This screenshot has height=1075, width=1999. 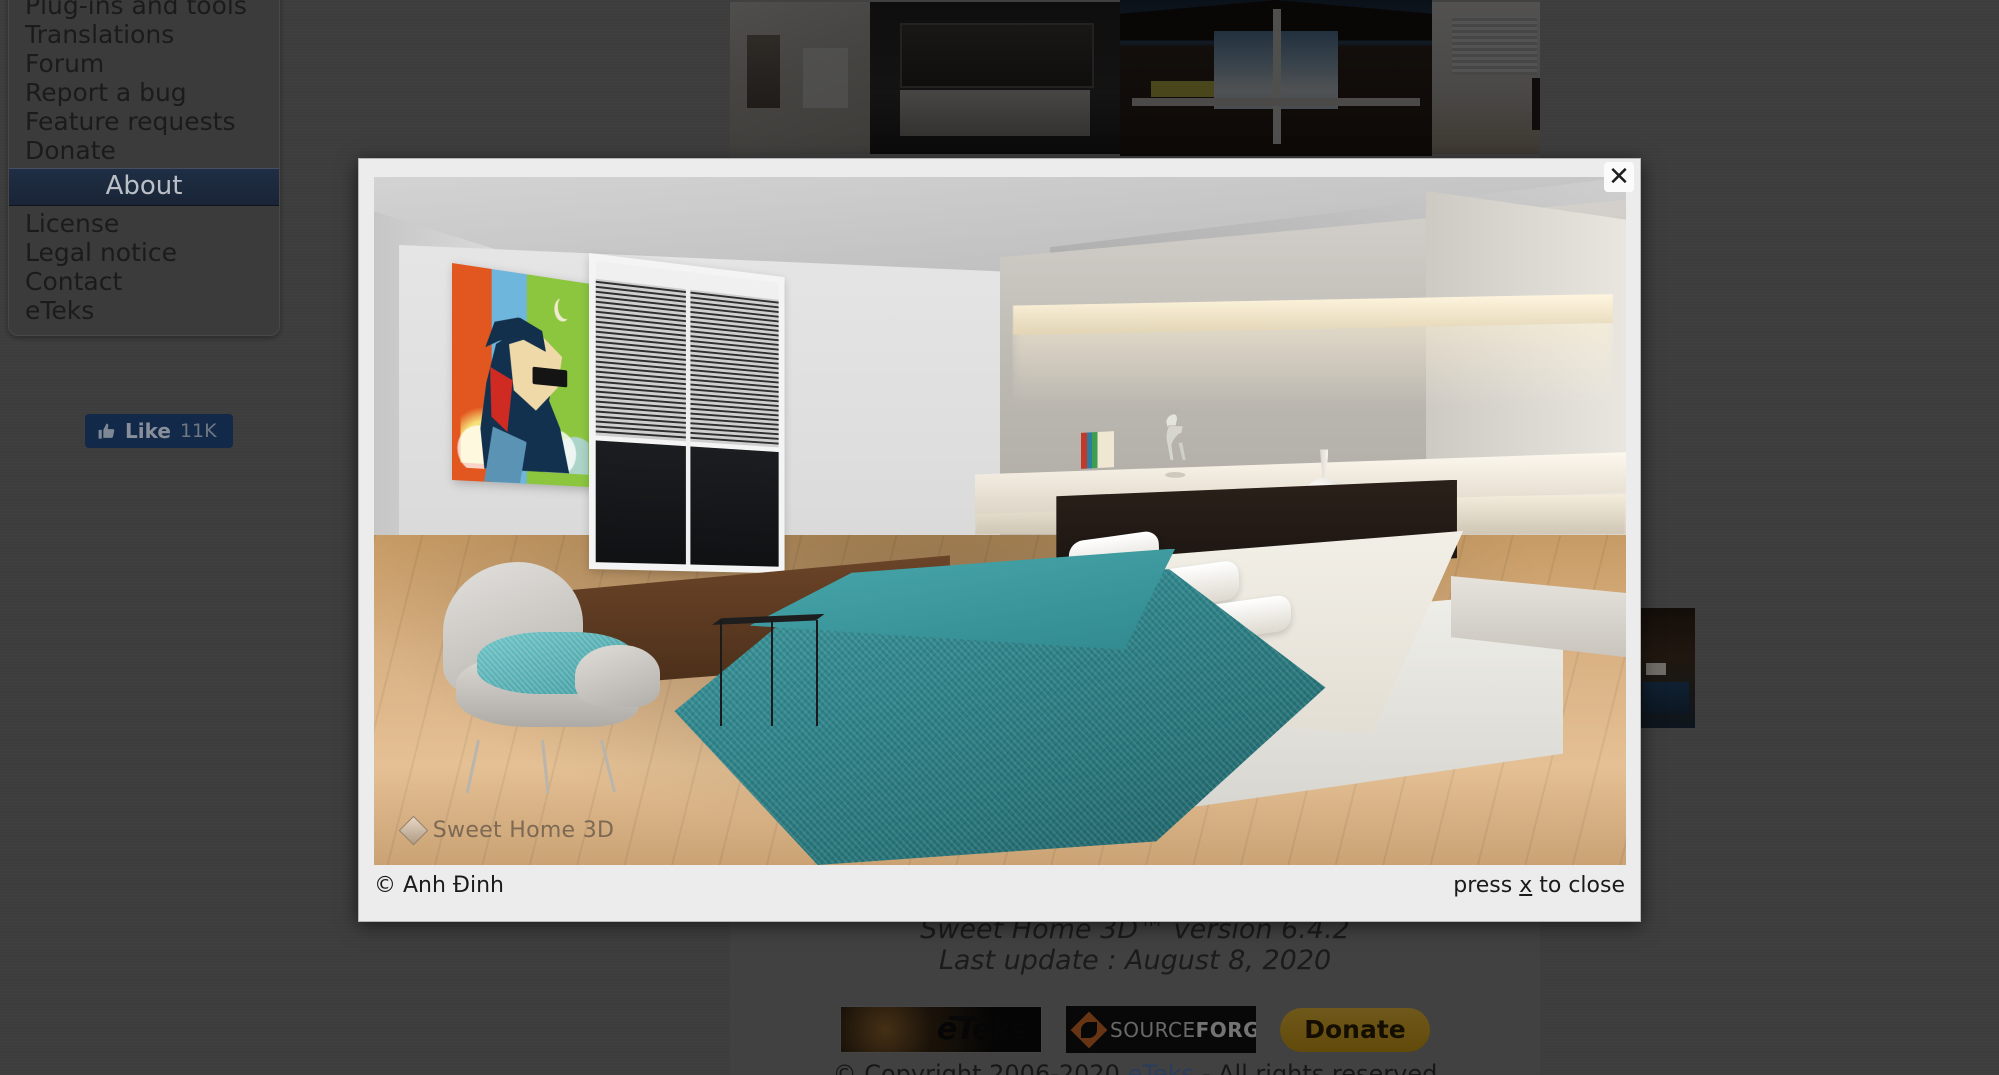 What do you see at coordinates (1089, 1029) in the screenshot?
I see `sourceforge-diamond-icon` at bounding box center [1089, 1029].